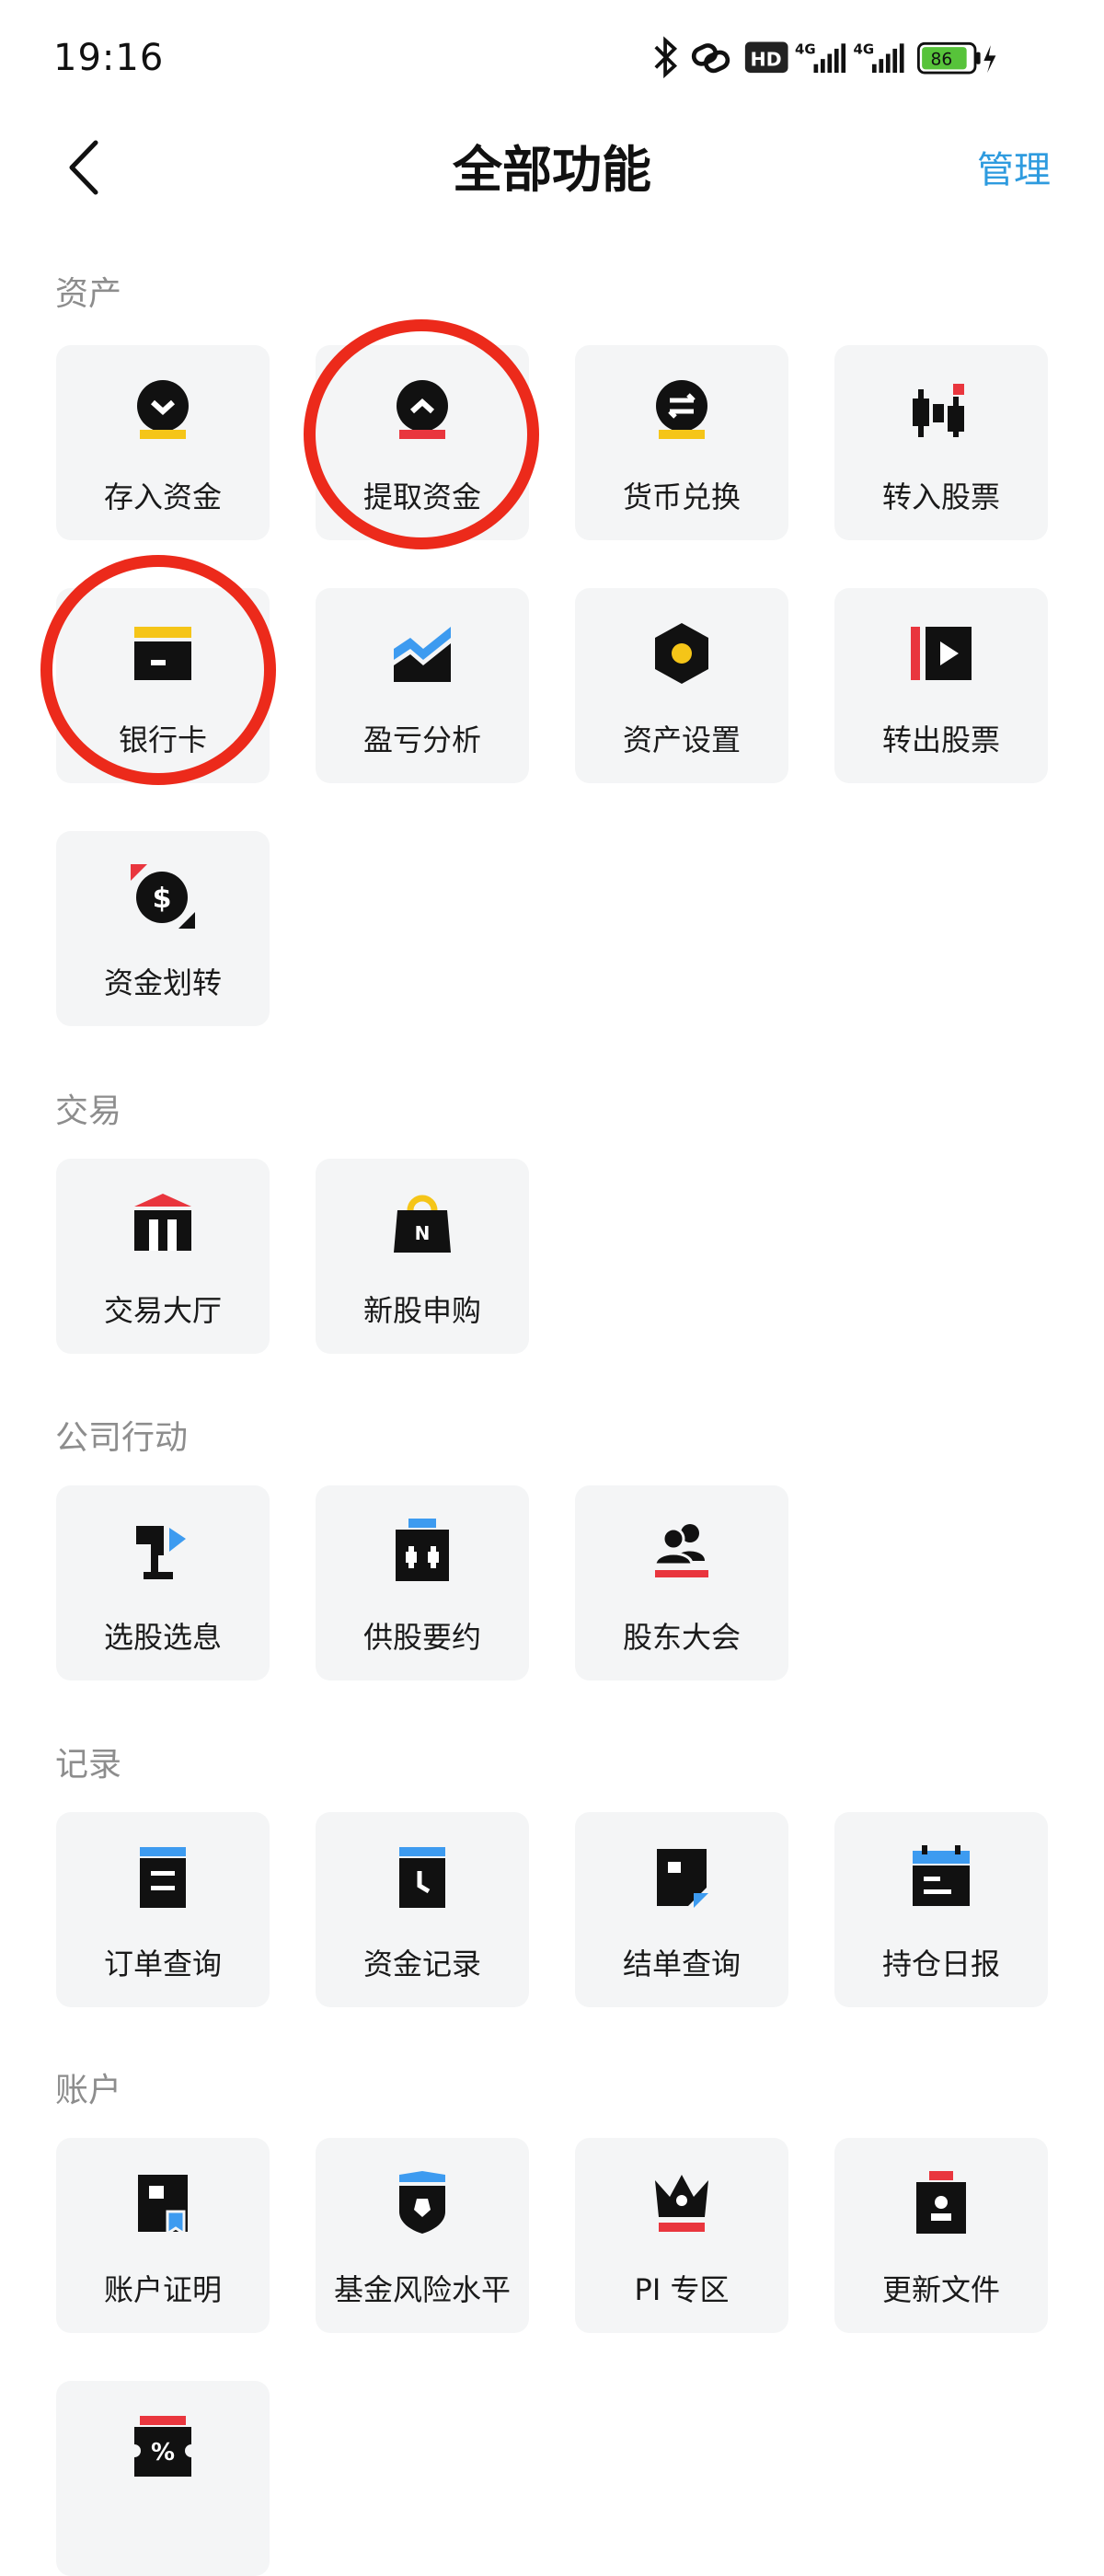 The image size is (1104, 2576). I want to click on section-title-records: 记录, so click(88, 1765).